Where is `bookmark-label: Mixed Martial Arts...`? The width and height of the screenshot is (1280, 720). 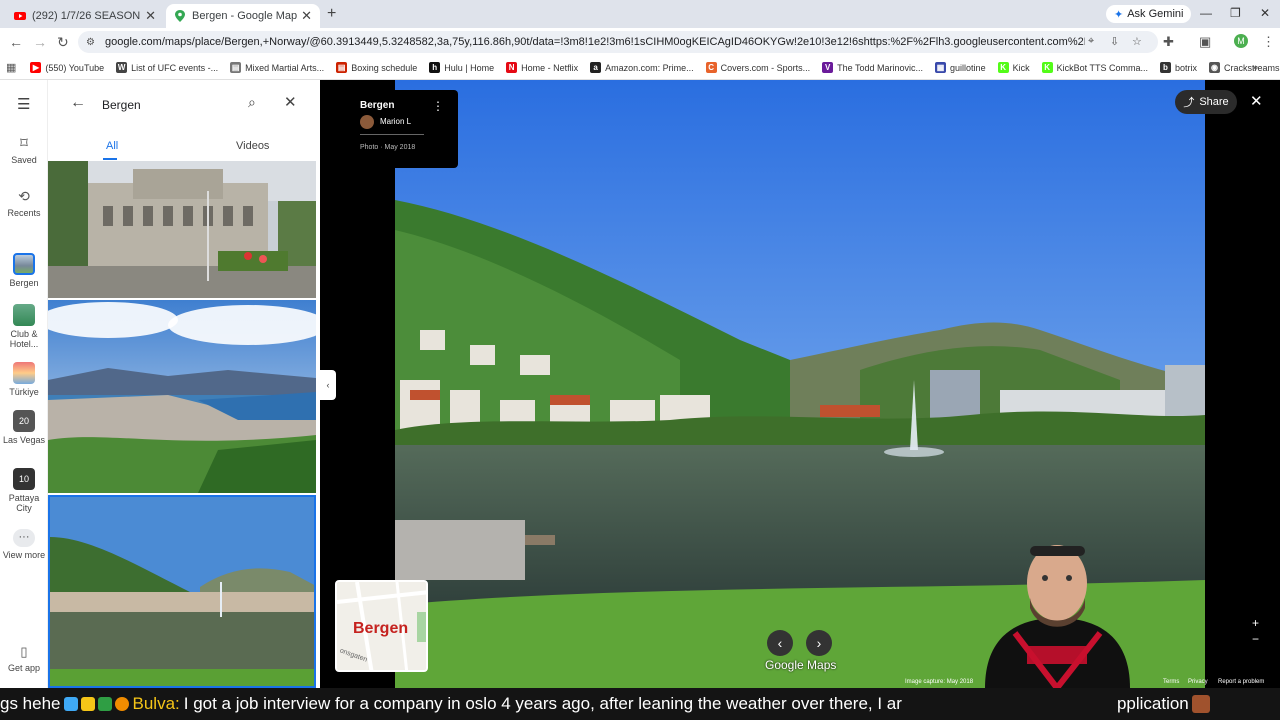 bookmark-label: Mixed Martial Arts... is located at coordinates (285, 67).